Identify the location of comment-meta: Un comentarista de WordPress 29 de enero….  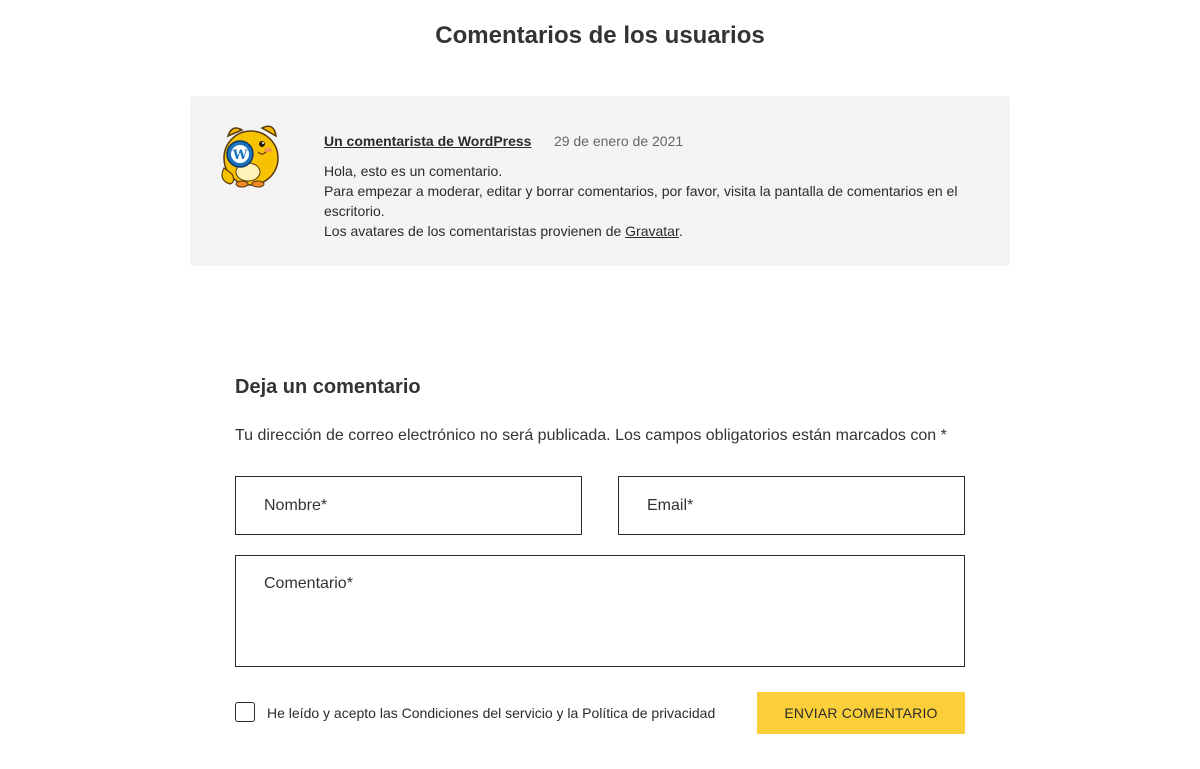
(649, 141).